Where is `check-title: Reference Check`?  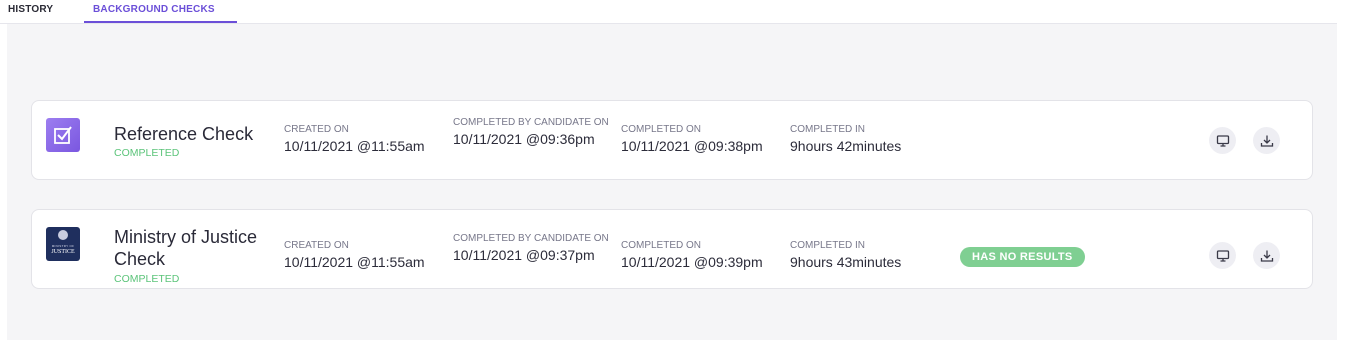
check-title: Reference Check is located at coordinates (184, 134).